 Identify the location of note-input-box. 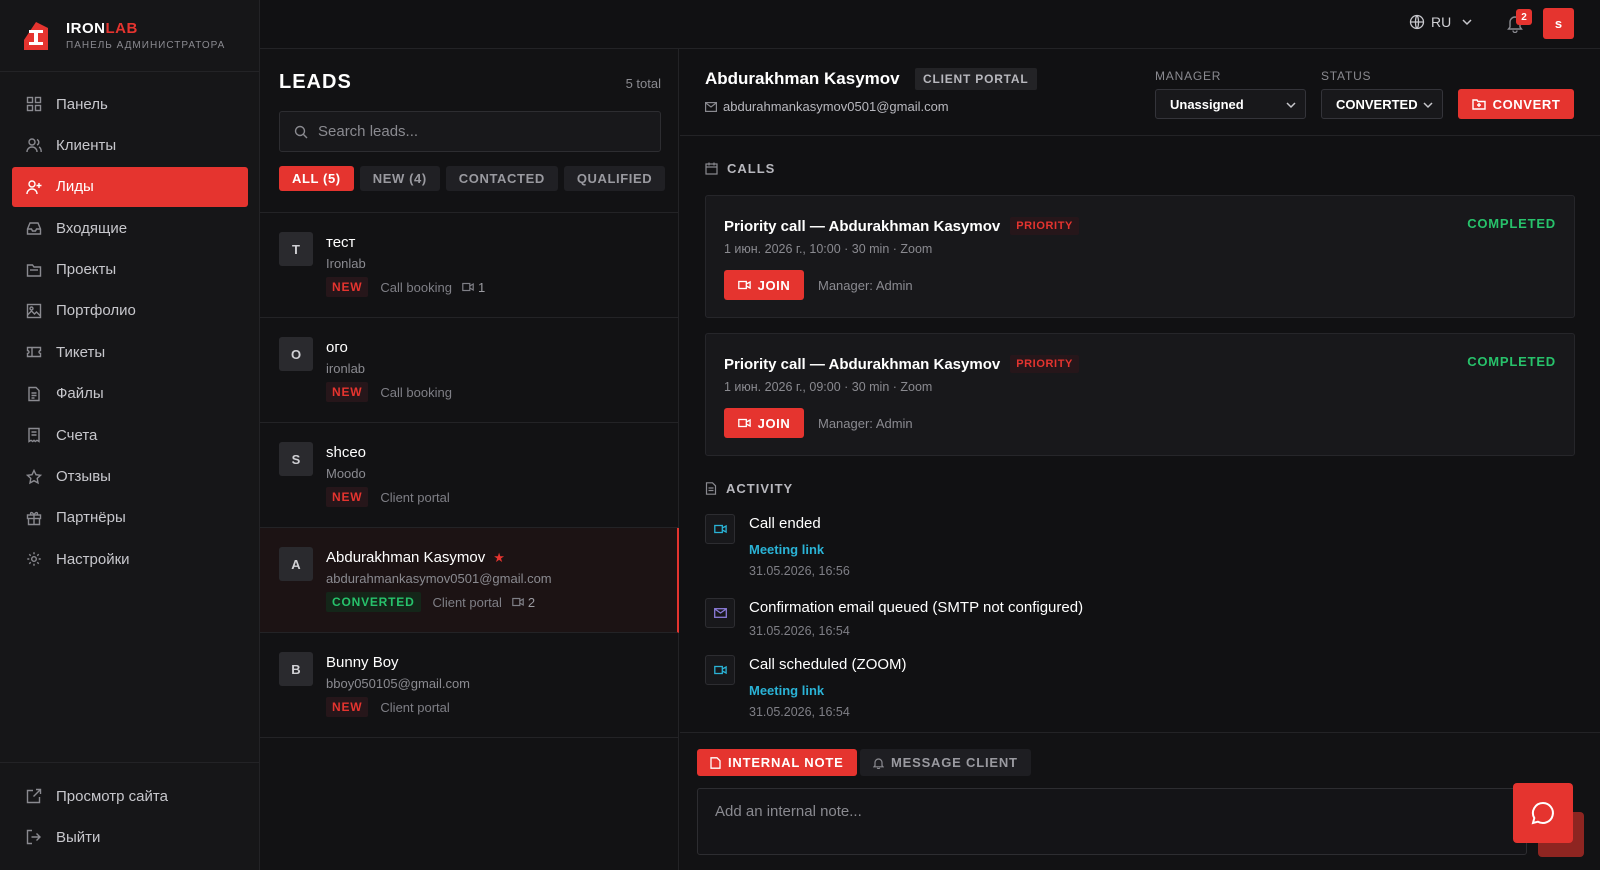
(1112, 821).